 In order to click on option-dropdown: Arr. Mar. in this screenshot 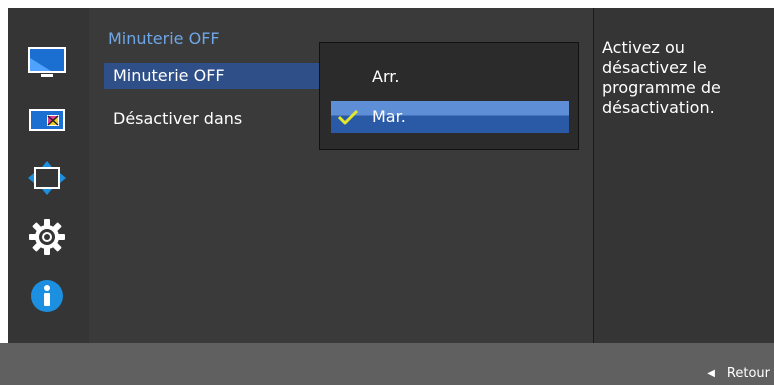, I will do `click(449, 96)`.